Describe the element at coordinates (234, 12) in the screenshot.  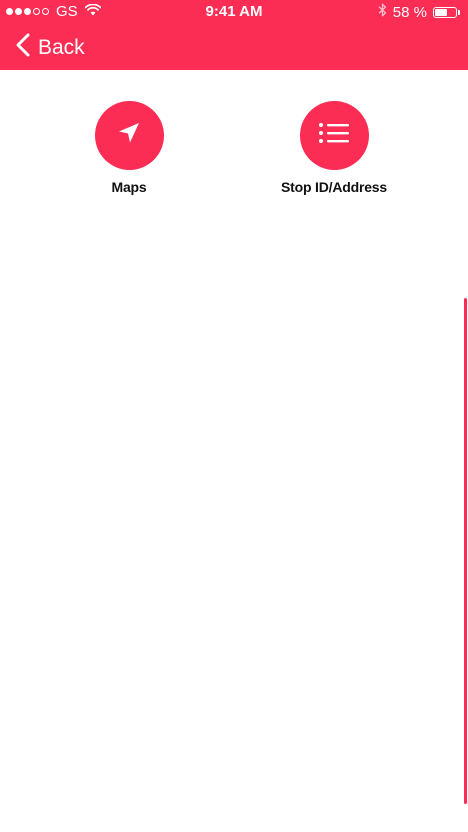
I see `status-bar: GS 9:41 AM 58 %` at that location.